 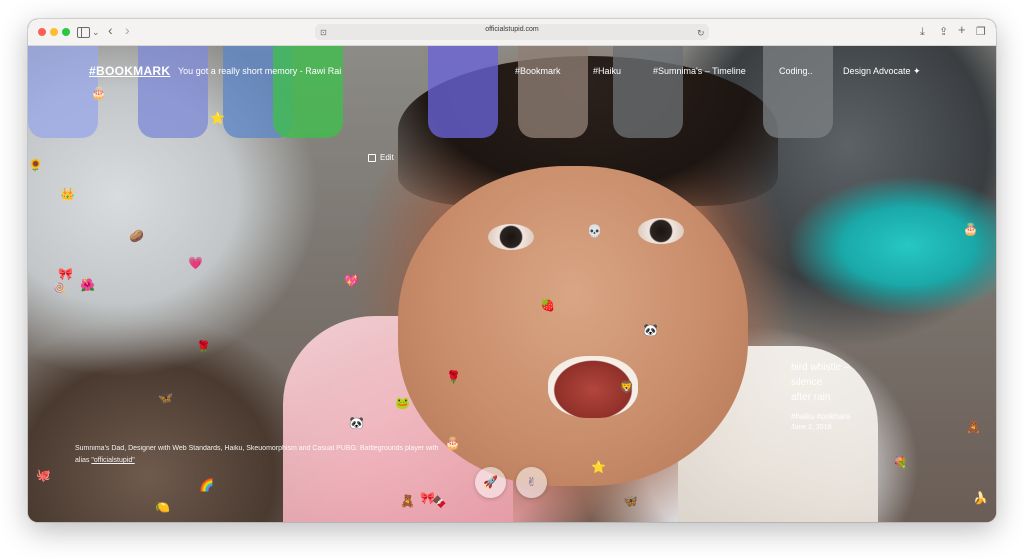 What do you see at coordinates (511, 237) in the screenshot?
I see `photo-left-eye` at bounding box center [511, 237].